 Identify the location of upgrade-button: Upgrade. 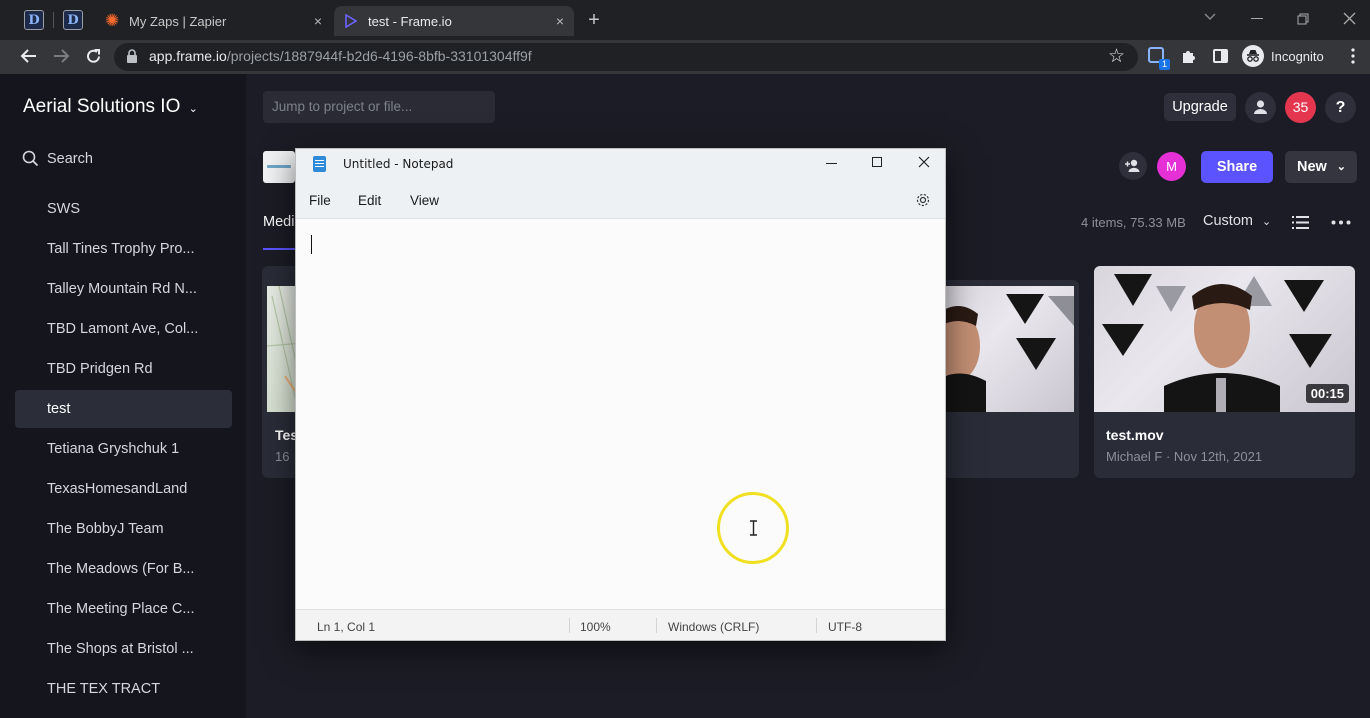
(1200, 107).